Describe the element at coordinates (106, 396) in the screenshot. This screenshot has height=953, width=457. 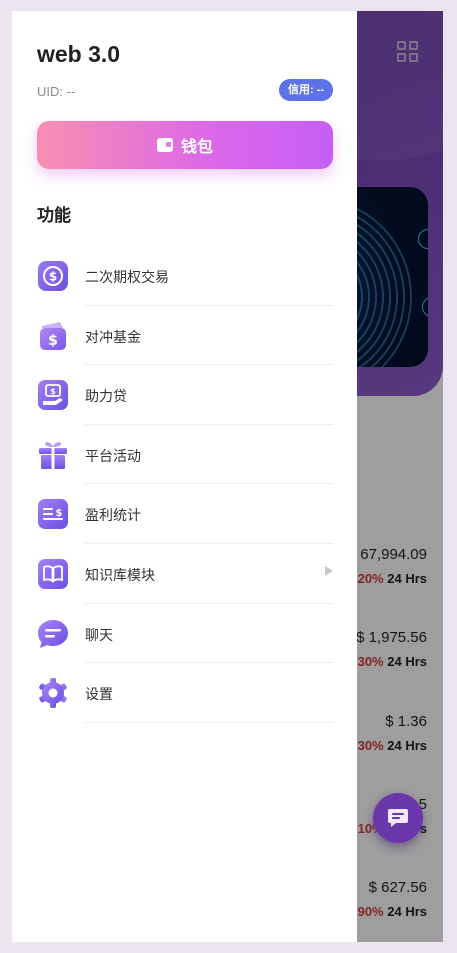
I see `menu-item-label: 助力贷` at that location.